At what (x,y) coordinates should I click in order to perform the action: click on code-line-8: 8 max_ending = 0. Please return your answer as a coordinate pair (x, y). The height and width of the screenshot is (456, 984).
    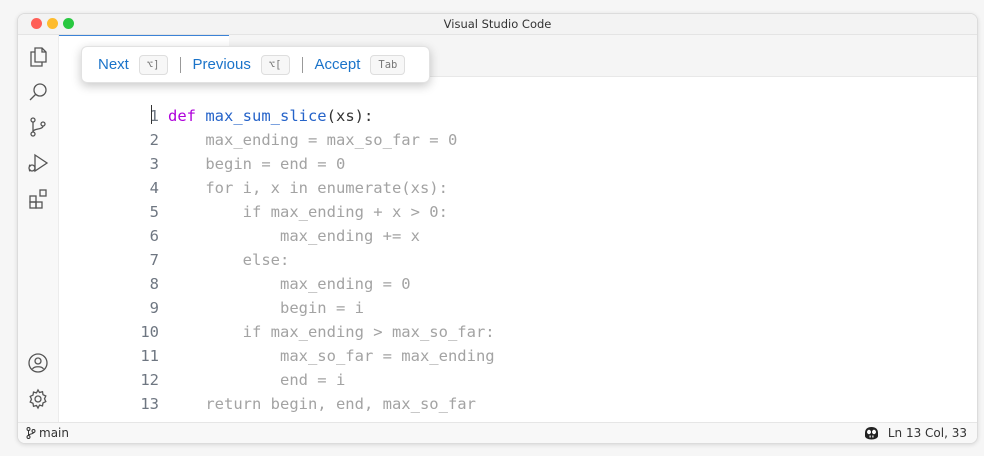
    Looking at the image, I should click on (235, 270).